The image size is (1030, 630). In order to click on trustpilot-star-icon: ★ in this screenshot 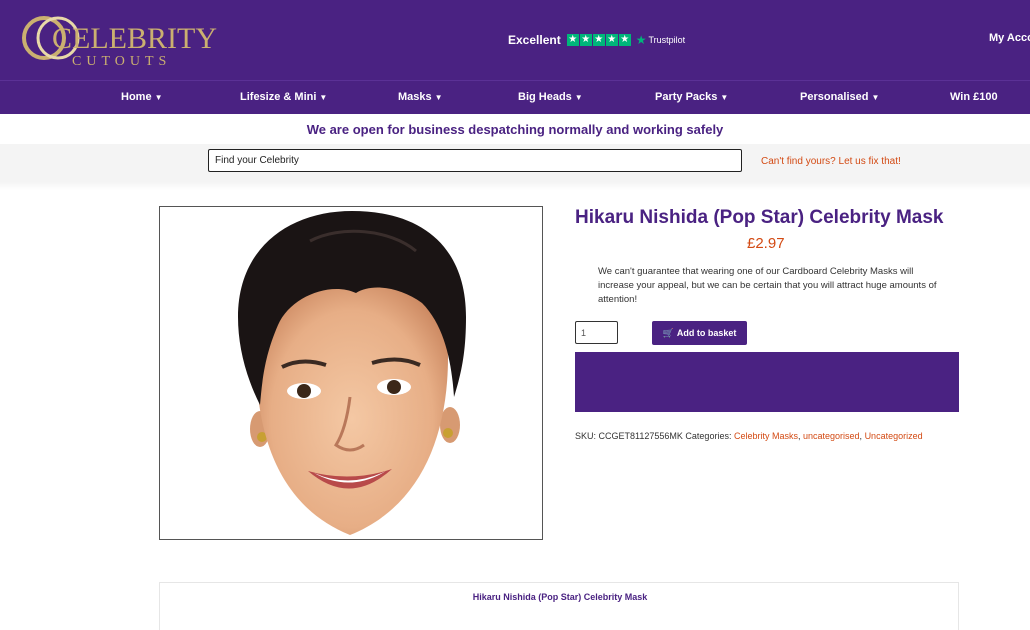, I will do `click(641, 40)`.